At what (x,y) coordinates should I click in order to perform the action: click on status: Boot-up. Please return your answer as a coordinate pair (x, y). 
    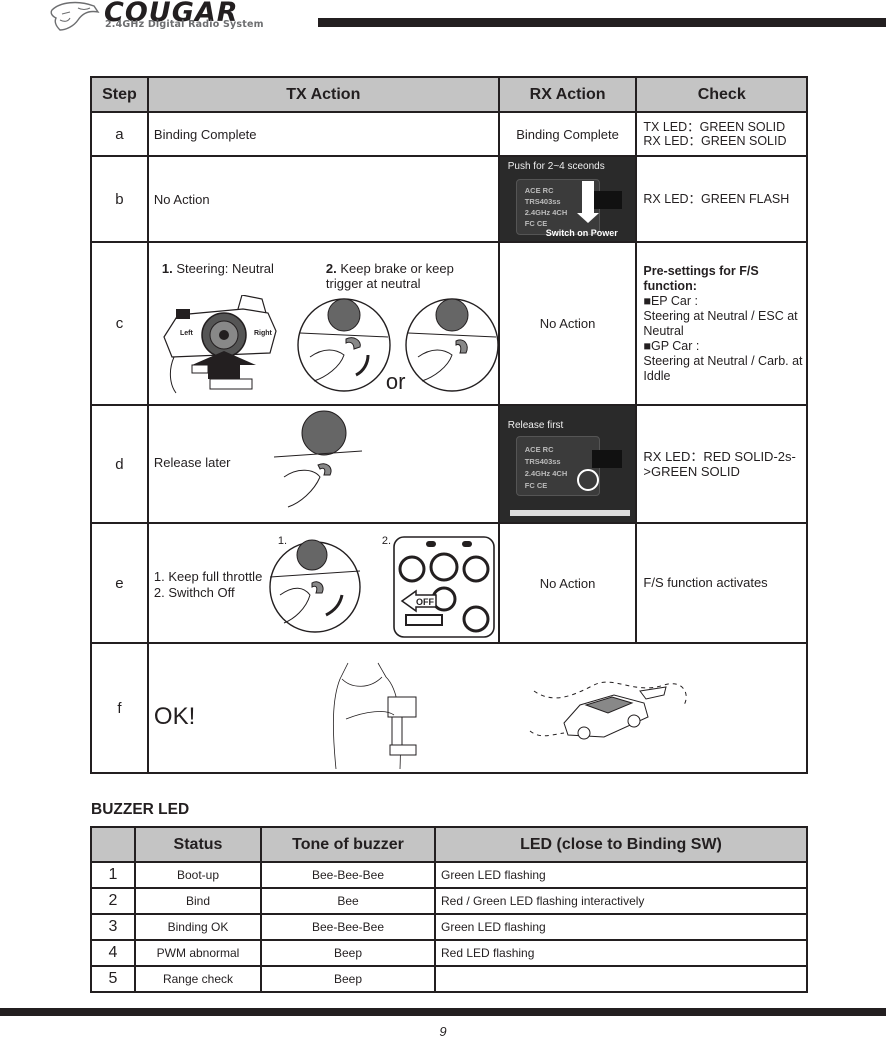
    Looking at the image, I should click on (198, 875).